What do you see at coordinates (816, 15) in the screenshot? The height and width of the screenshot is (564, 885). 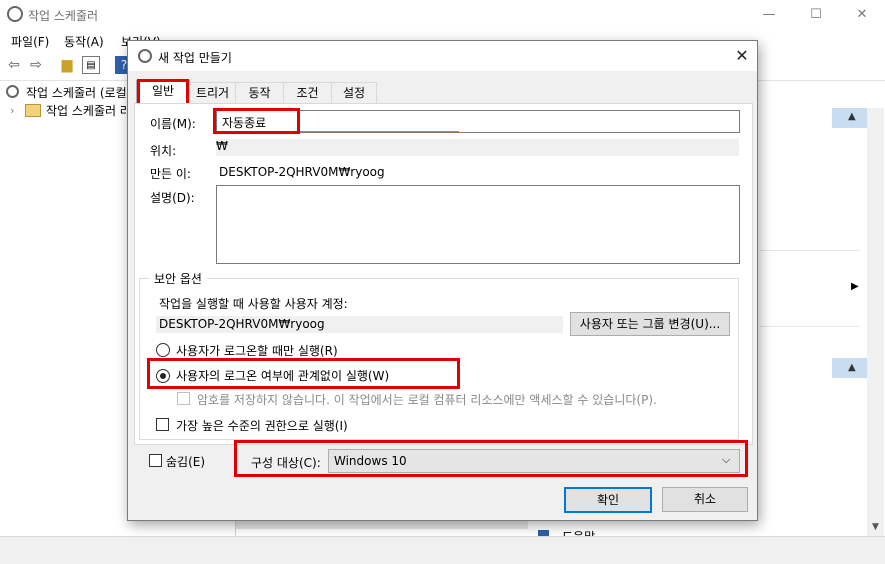 I see `maximize-button: ☐` at bounding box center [816, 15].